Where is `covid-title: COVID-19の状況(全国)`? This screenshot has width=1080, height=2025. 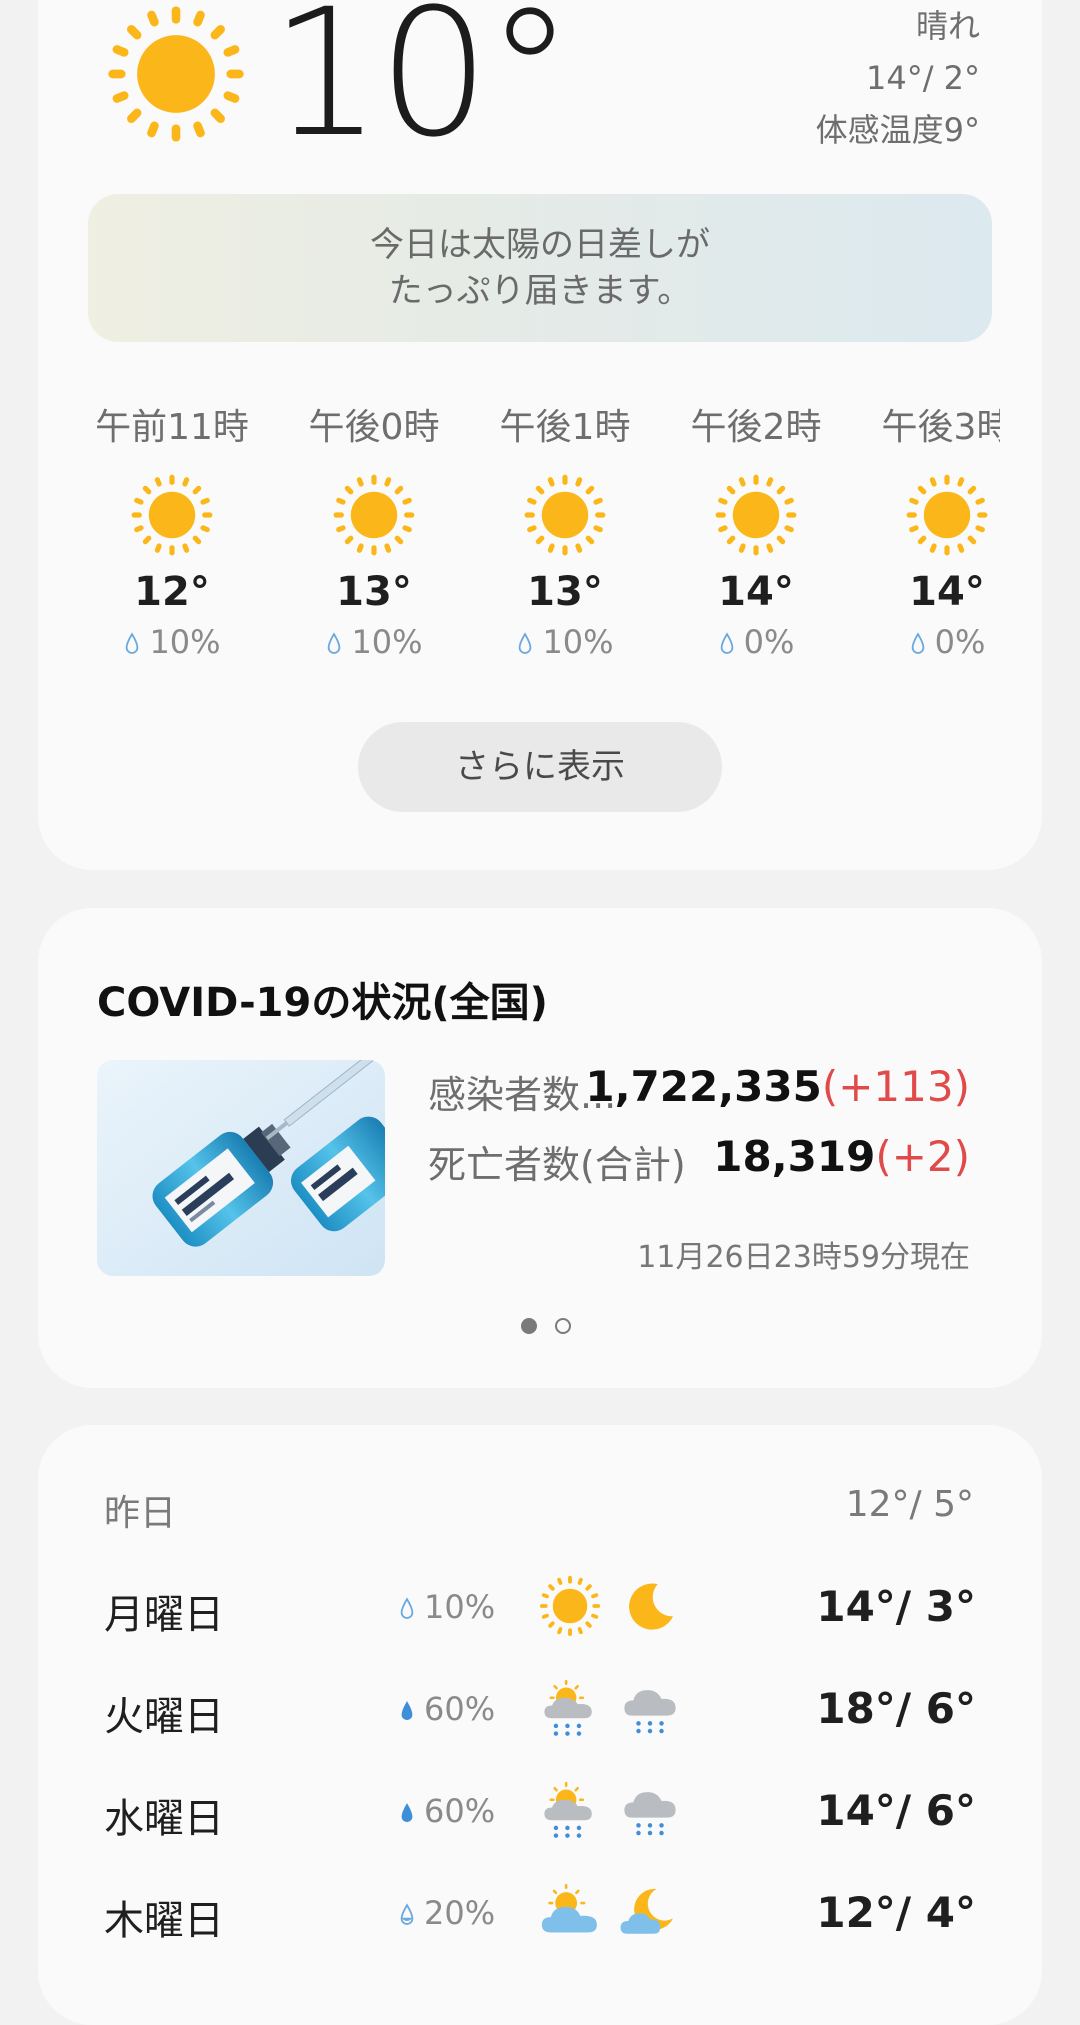
covid-title: COVID-19の状況(全国) is located at coordinates (322, 1003).